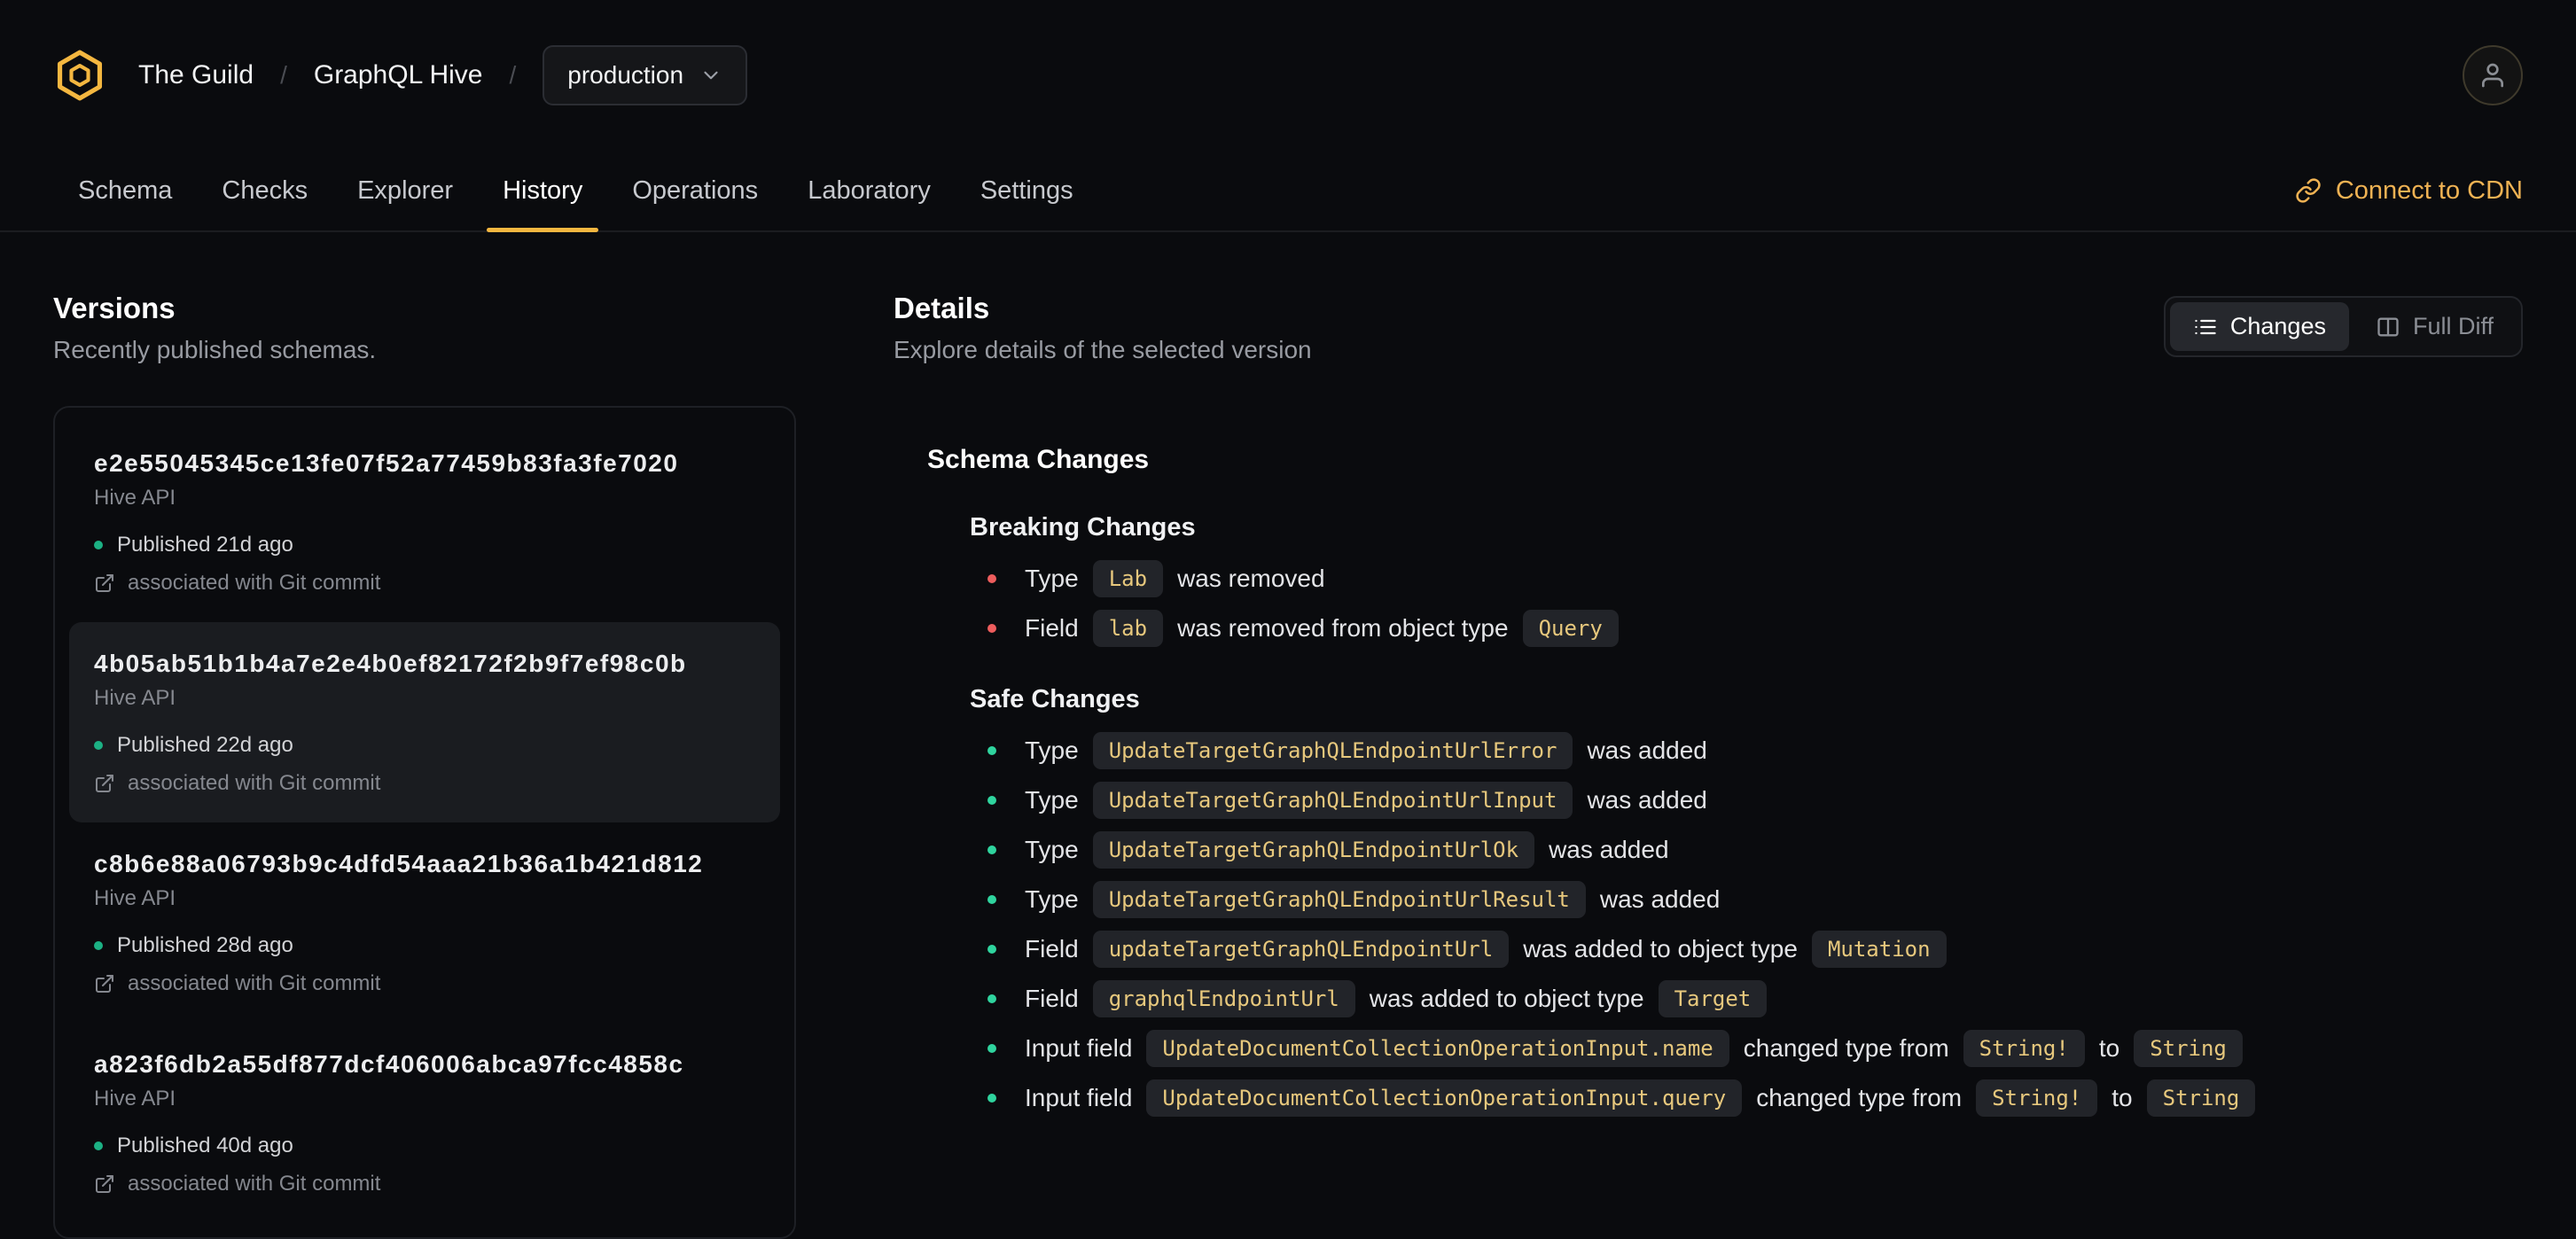 This screenshot has width=2576, height=1239. What do you see at coordinates (2429, 190) in the screenshot?
I see `connect-cdn-label: Connect to CDN` at bounding box center [2429, 190].